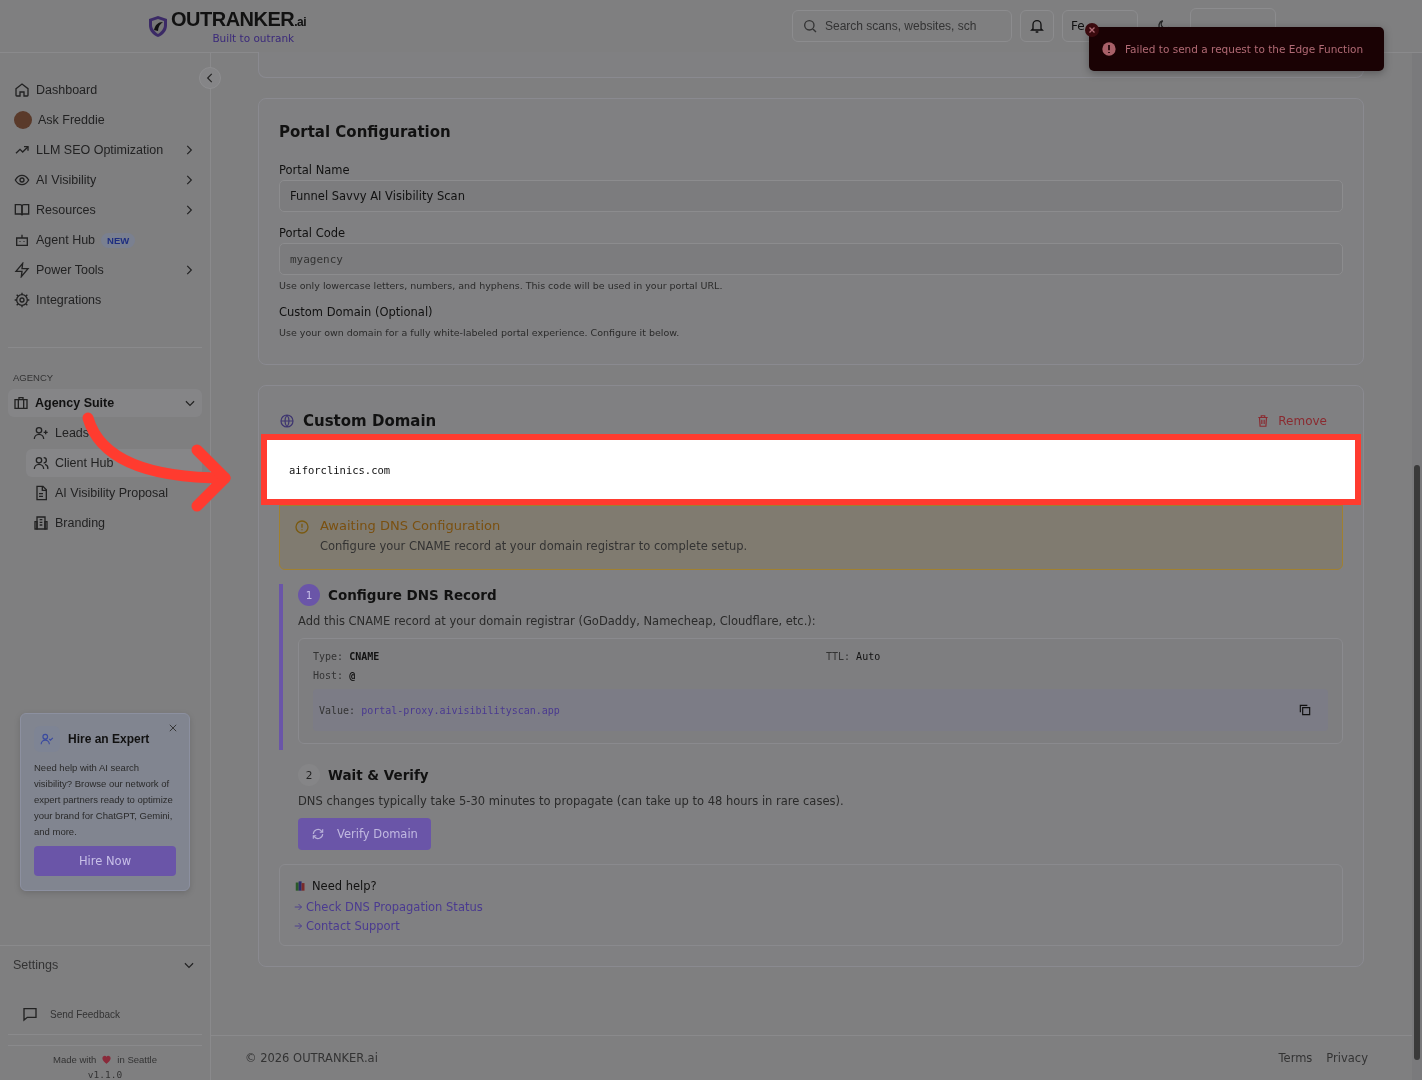 This screenshot has width=1422, height=1080. What do you see at coordinates (114, 493) in the screenshot?
I see `nav-item: AI Visibility Proposal` at bounding box center [114, 493].